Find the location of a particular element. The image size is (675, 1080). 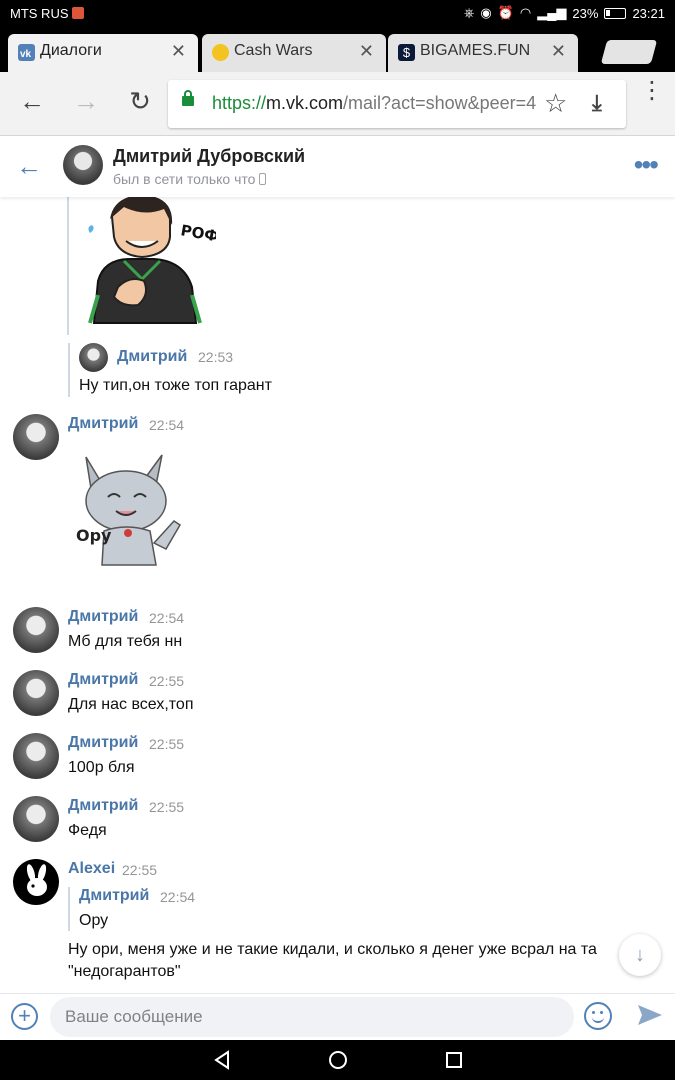

online-status: был в сети только что is located at coordinates (190, 179).